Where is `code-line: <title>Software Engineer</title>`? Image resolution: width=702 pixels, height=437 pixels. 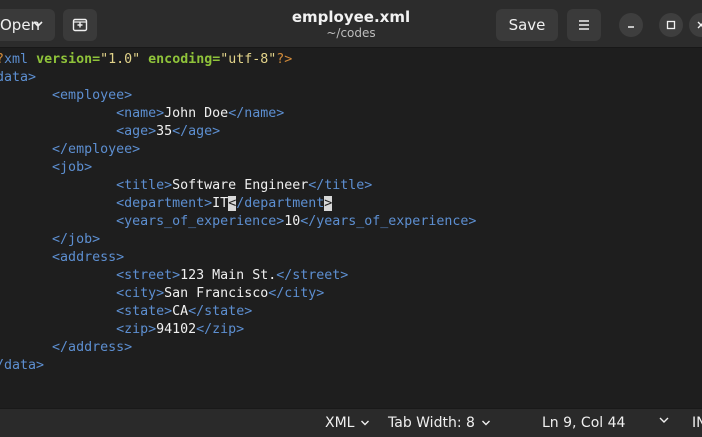 code-line: <title>Software Engineer</title> is located at coordinates (238, 186).